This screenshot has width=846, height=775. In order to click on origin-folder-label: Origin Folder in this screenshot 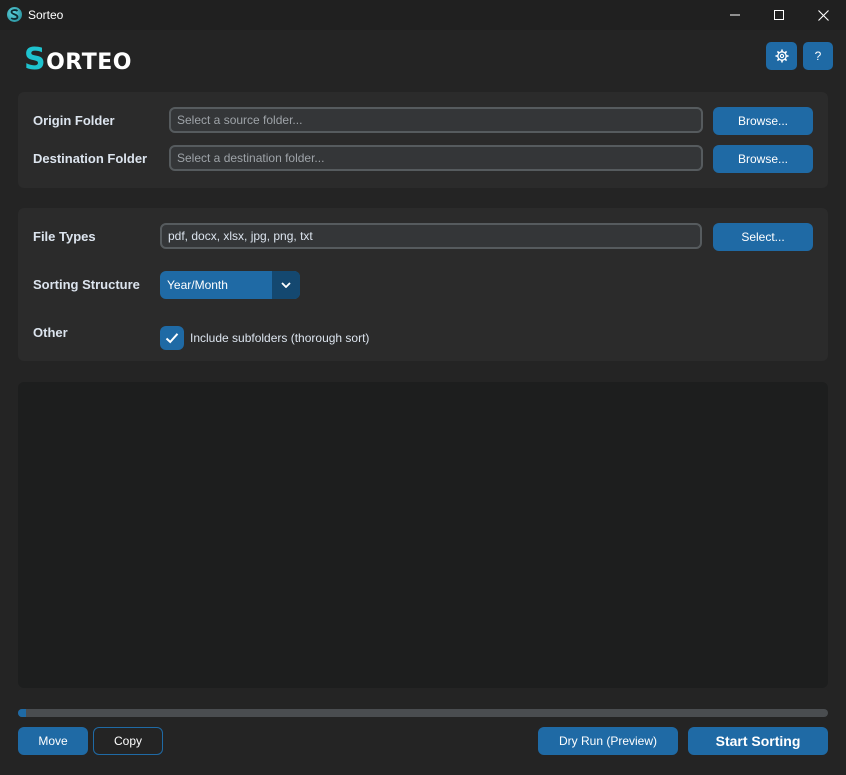, I will do `click(74, 120)`.